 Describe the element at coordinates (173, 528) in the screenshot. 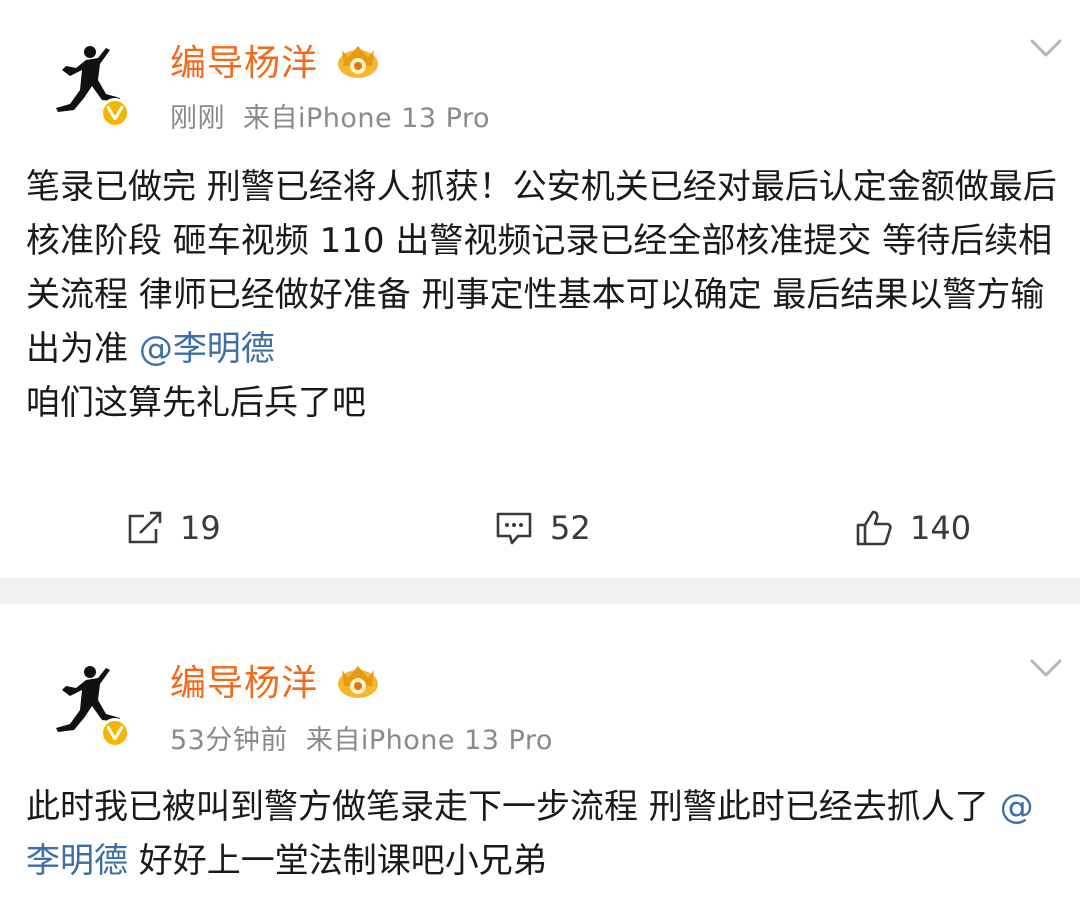

I see `repost-button: 19` at that location.